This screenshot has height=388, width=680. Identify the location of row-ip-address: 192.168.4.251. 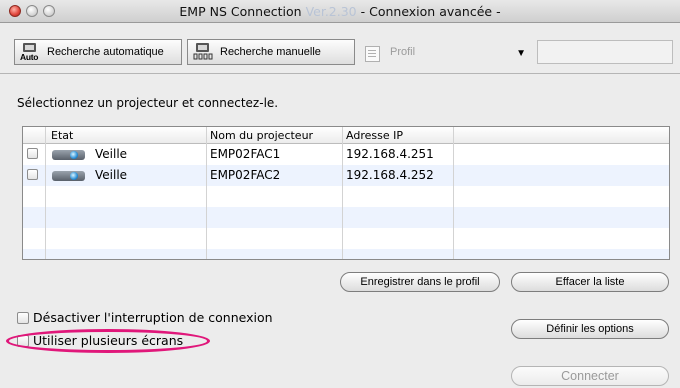
(390, 154).